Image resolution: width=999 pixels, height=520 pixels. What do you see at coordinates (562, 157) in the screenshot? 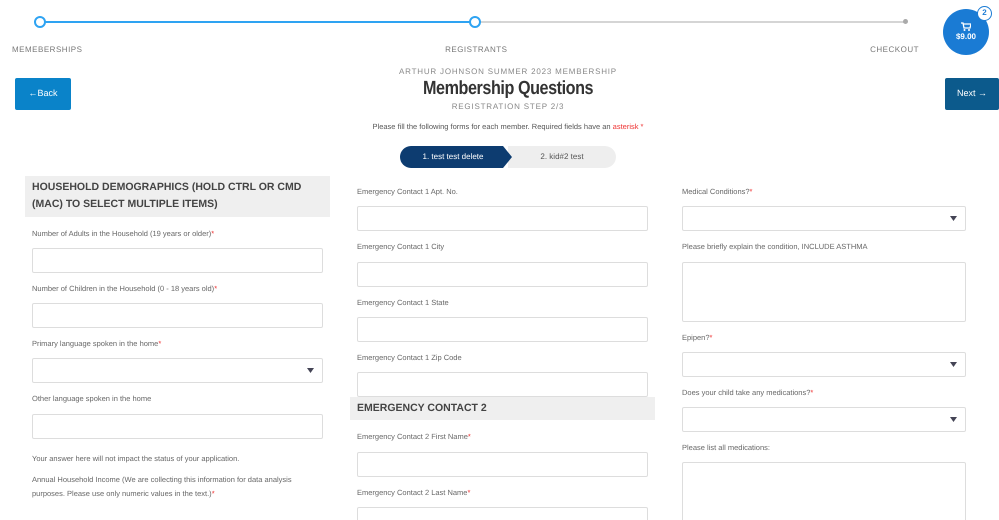
I see `member-tab: 2. kid#2 test` at bounding box center [562, 157].